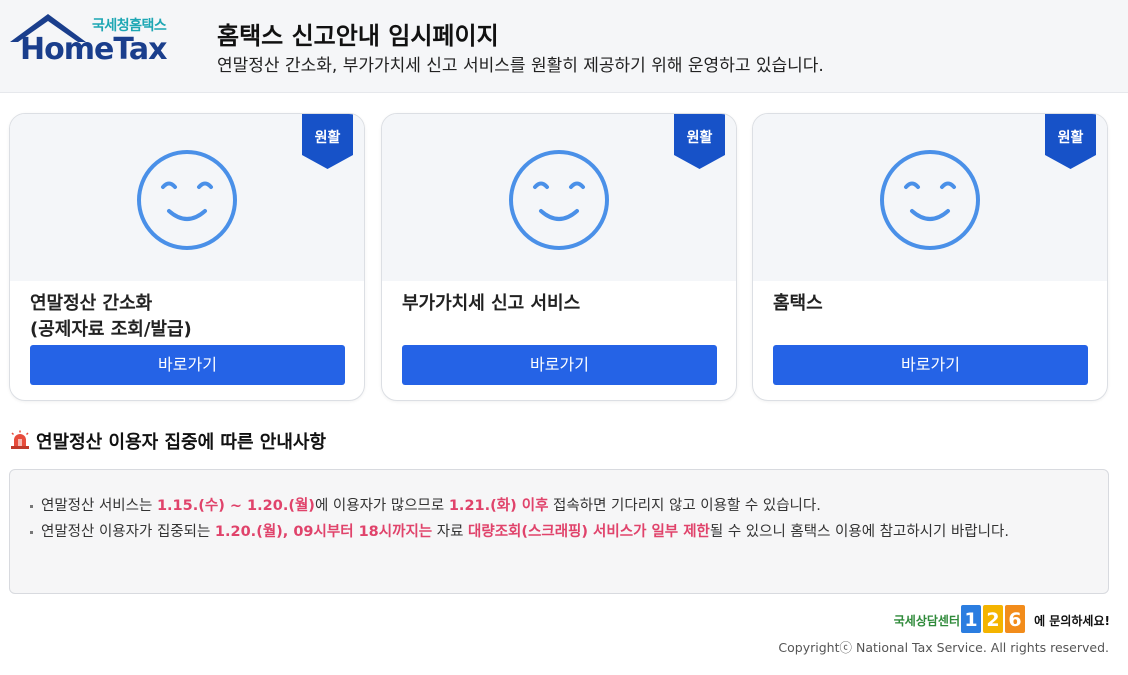 This screenshot has height=675, width=1128. What do you see at coordinates (111, 317) in the screenshot?
I see `card-title: 연말정산 간소화 (공제자료 조회/발급)` at bounding box center [111, 317].